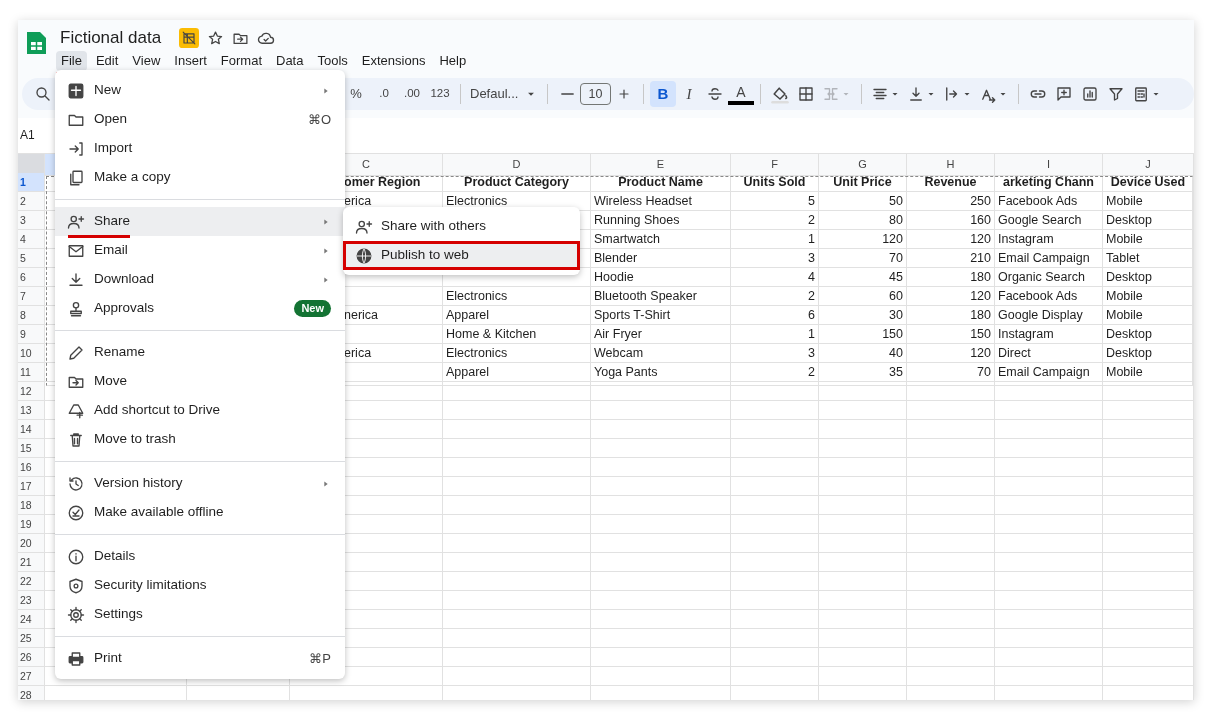 This screenshot has height=721, width=1214. I want to click on menu-bar-item: View, so click(146, 61).